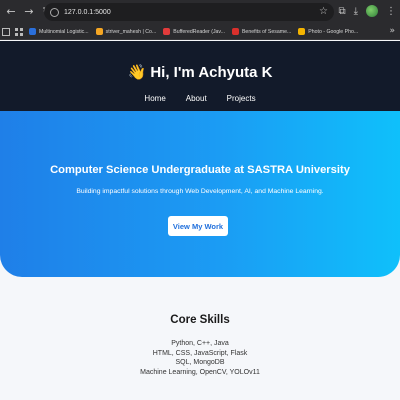 This screenshot has height=400, width=400. What do you see at coordinates (200, 72) in the screenshot?
I see `page-title: 👋 Hi, I'm Achyuta K` at bounding box center [200, 72].